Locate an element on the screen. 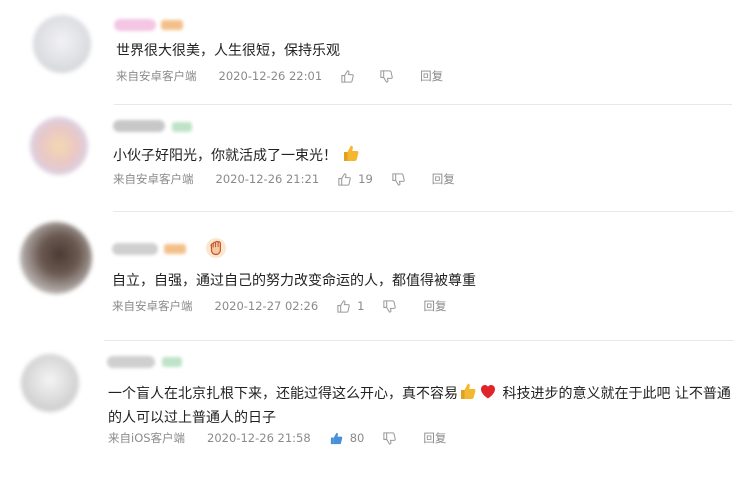  like-button: 1 is located at coordinates (350, 306).